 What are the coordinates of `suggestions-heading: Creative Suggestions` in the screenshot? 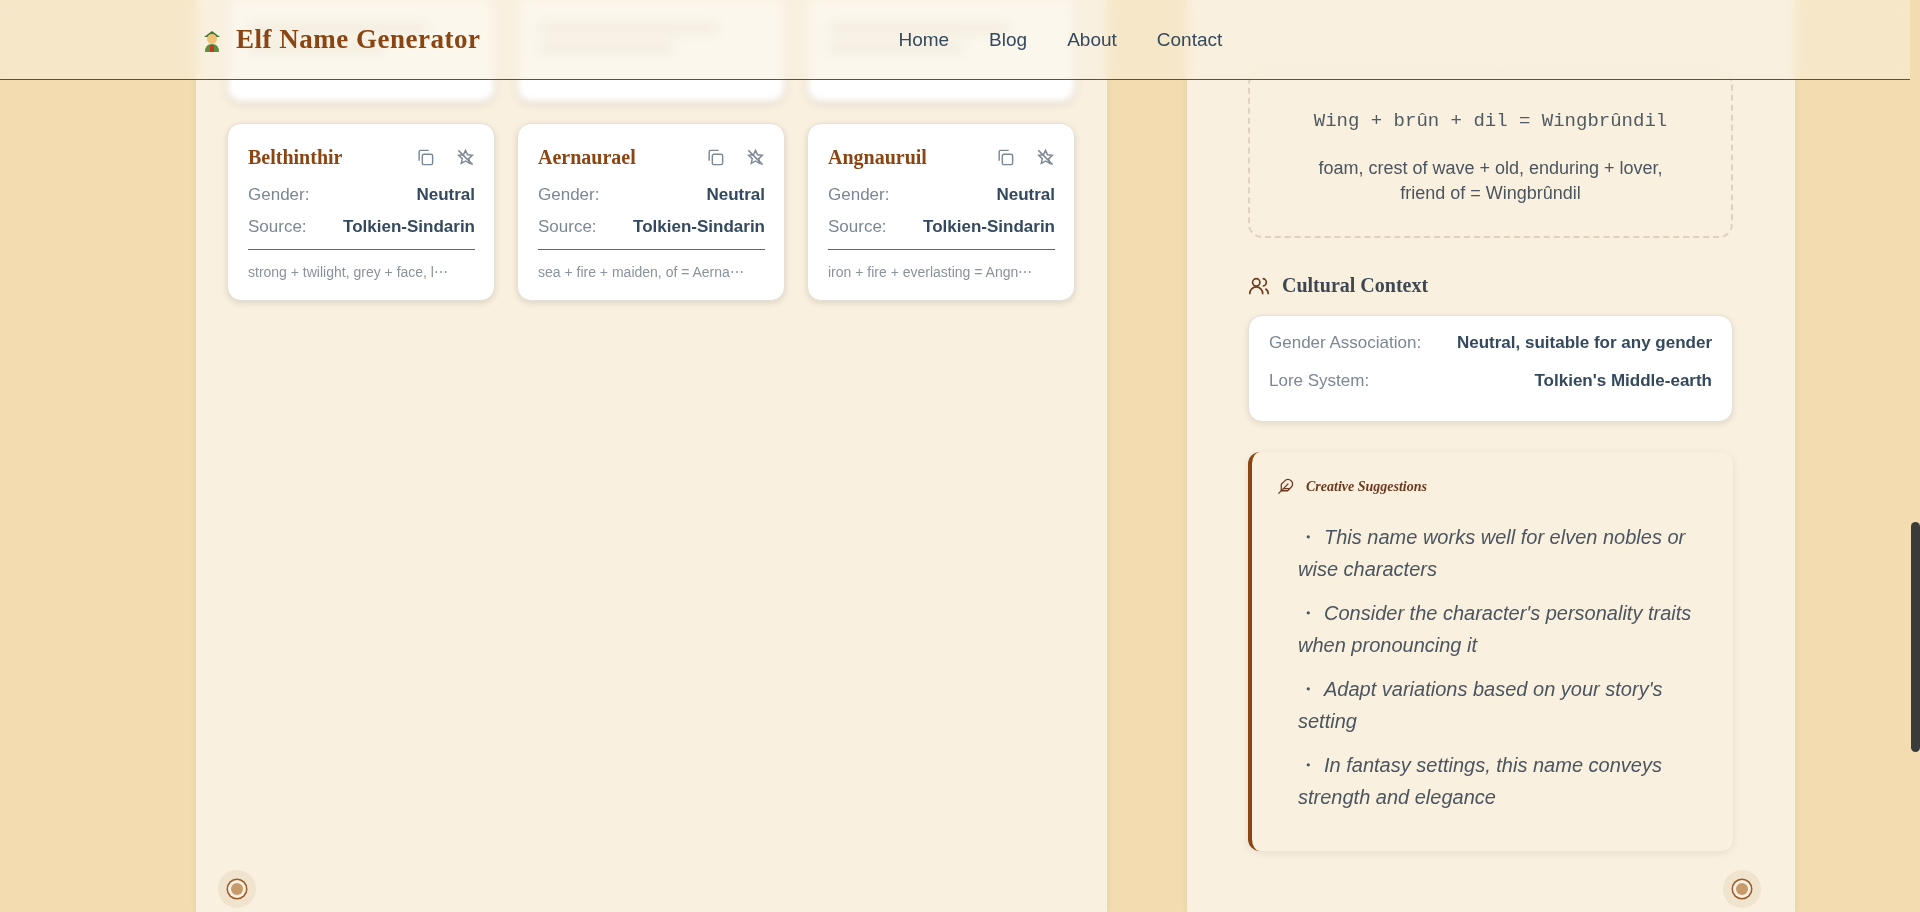 It's located at (1366, 486).